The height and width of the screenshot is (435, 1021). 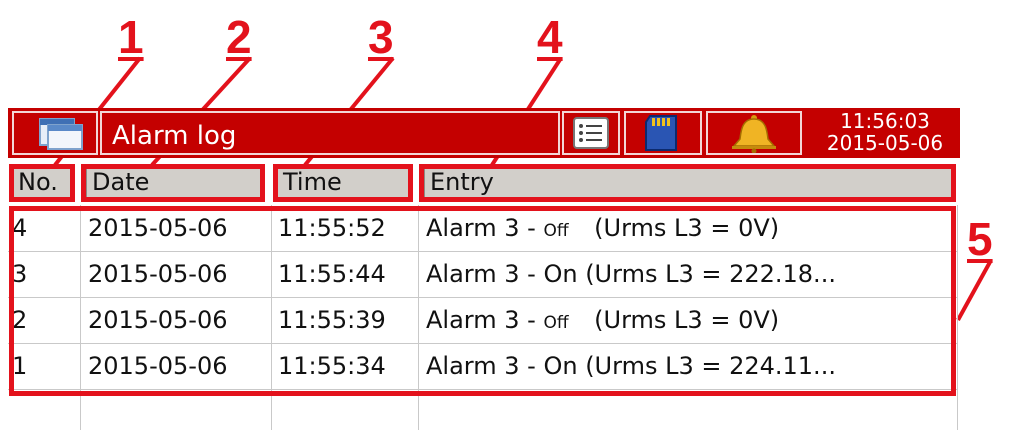 I want to click on sd-card-icon, so click(x=661, y=133).